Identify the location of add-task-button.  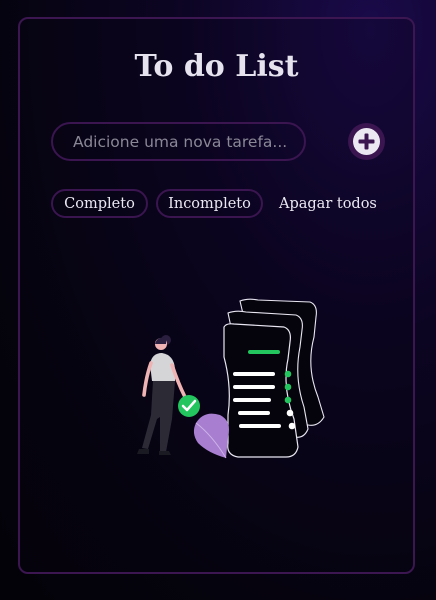
(366, 141).